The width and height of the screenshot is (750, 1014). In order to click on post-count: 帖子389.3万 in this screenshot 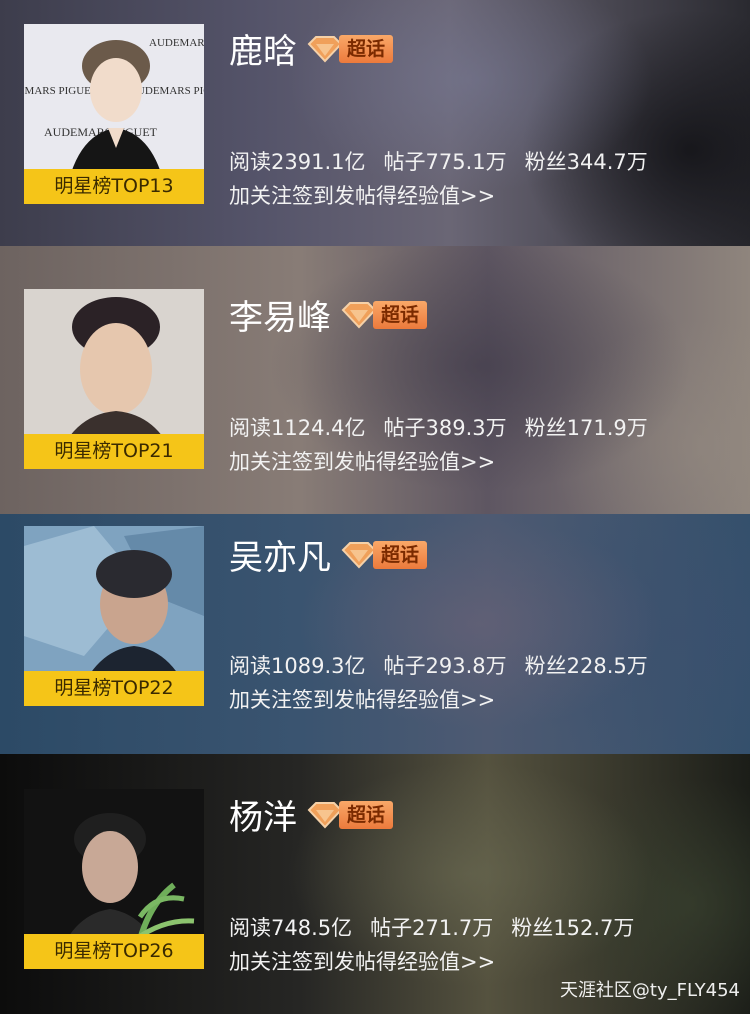, I will do `click(445, 428)`.